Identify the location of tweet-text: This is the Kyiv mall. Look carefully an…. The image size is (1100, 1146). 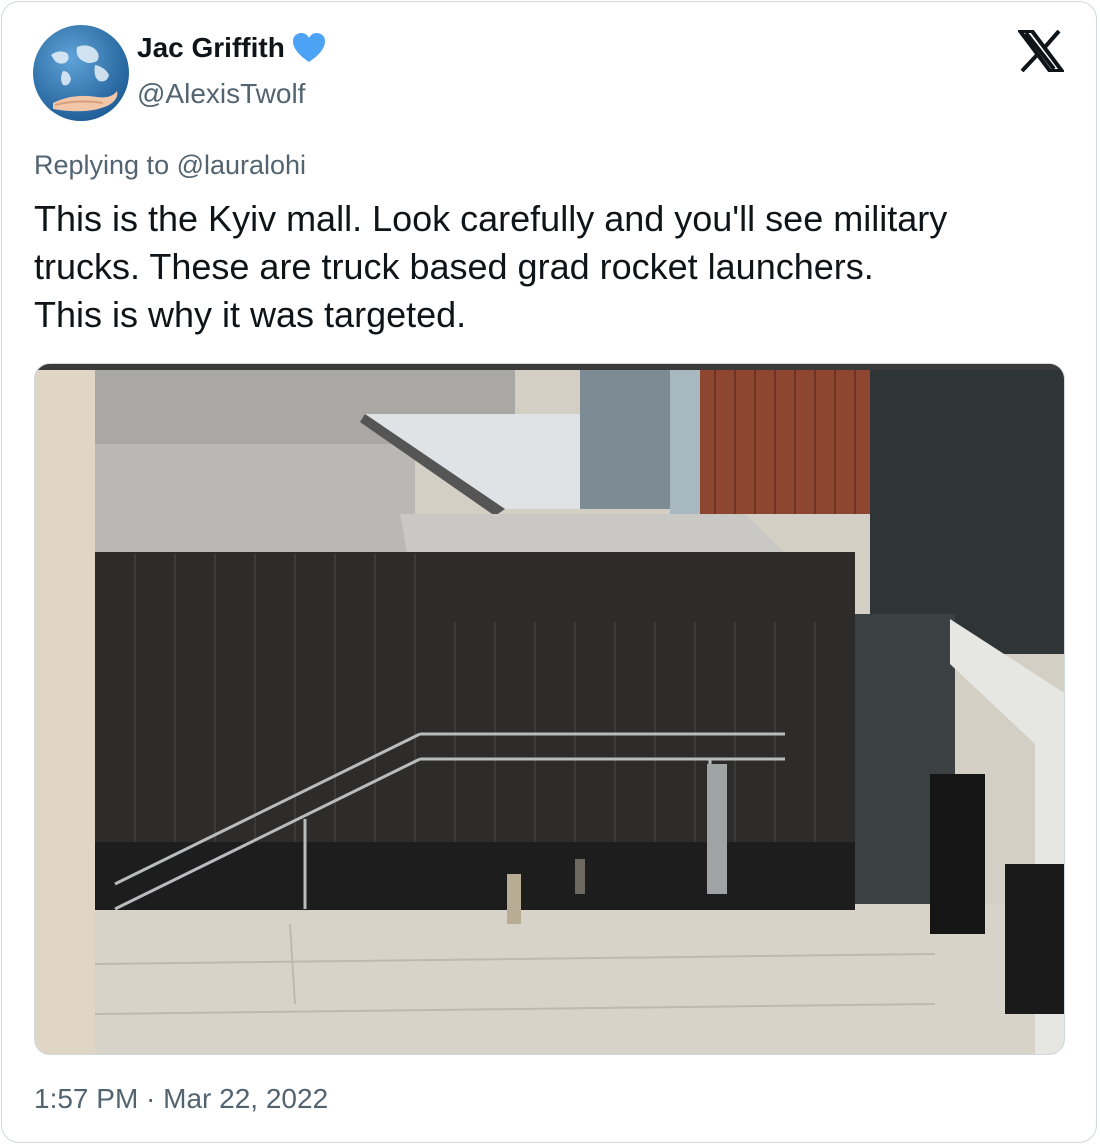
(491, 266).